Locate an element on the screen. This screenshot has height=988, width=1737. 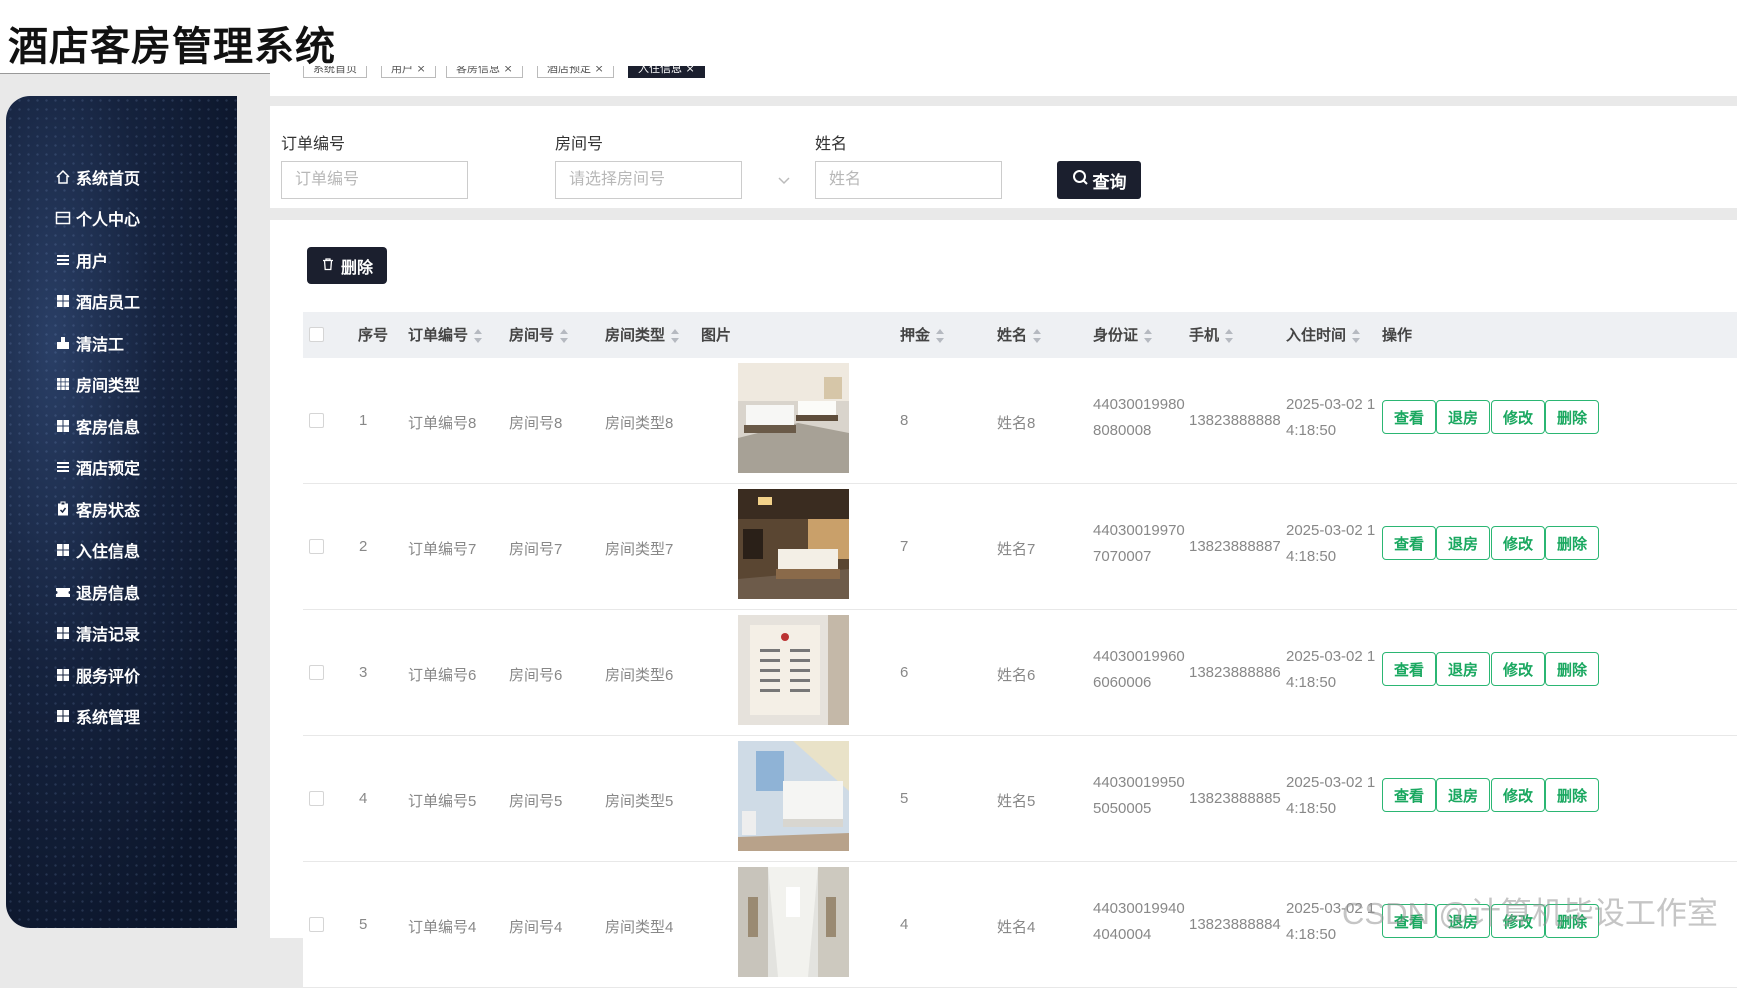
header-room: 房间号 is located at coordinates (539, 335).